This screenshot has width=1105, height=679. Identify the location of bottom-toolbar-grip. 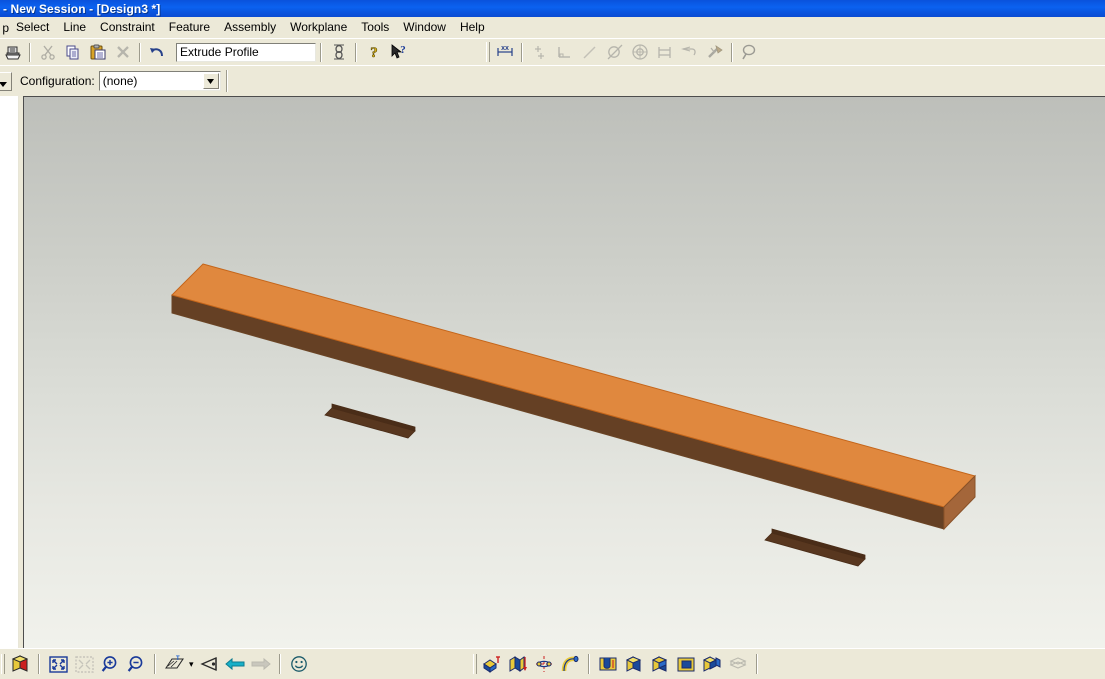
(3, 664).